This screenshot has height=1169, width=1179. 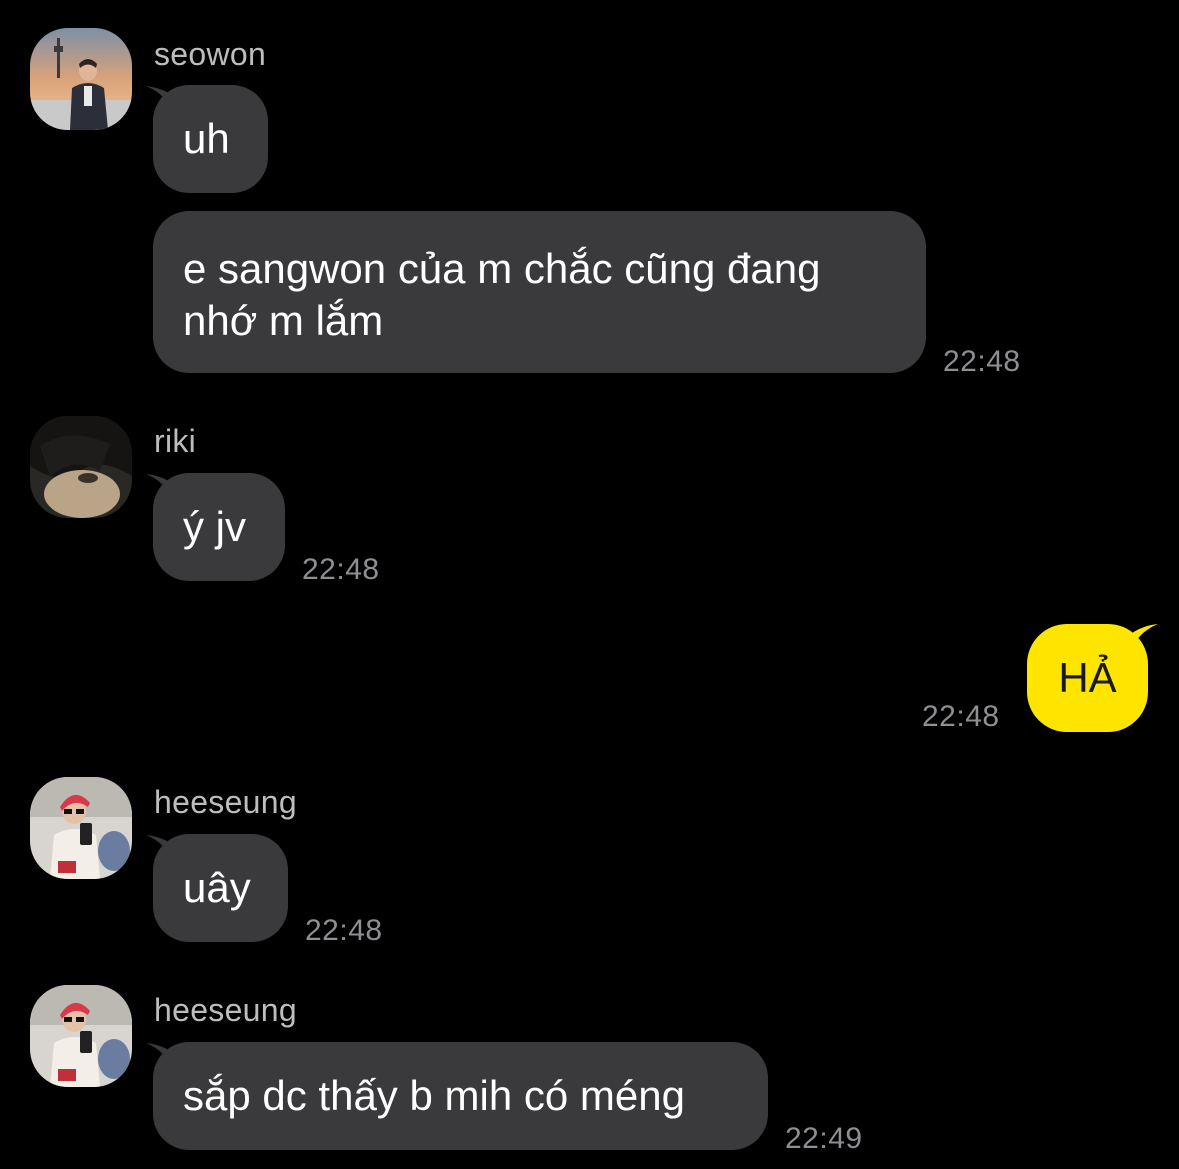 I want to click on seowon-avatar, so click(x=81, y=79).